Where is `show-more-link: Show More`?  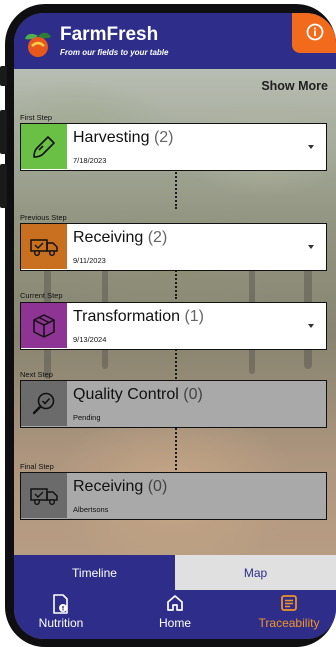 show-more-link: Show More is located at coordinates (294, 86).